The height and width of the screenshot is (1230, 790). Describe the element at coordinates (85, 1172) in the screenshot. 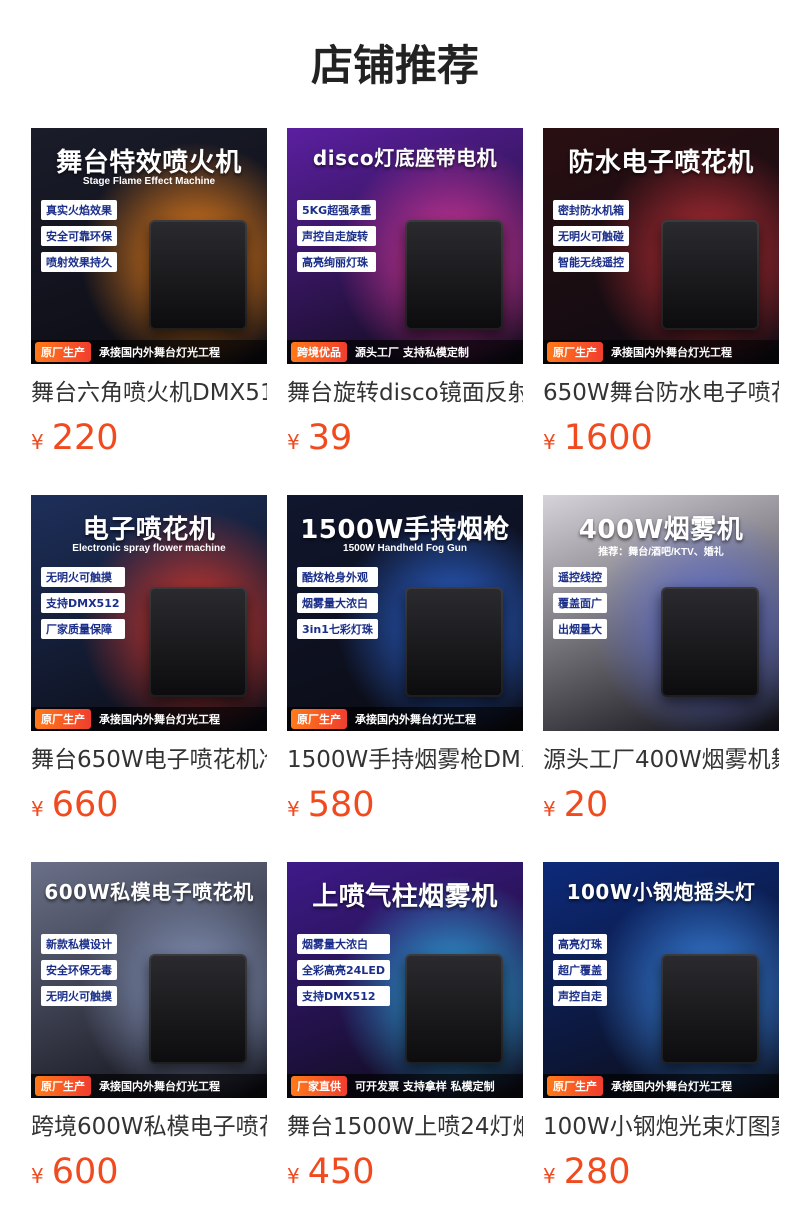

I see `price-value: 600` at that location.